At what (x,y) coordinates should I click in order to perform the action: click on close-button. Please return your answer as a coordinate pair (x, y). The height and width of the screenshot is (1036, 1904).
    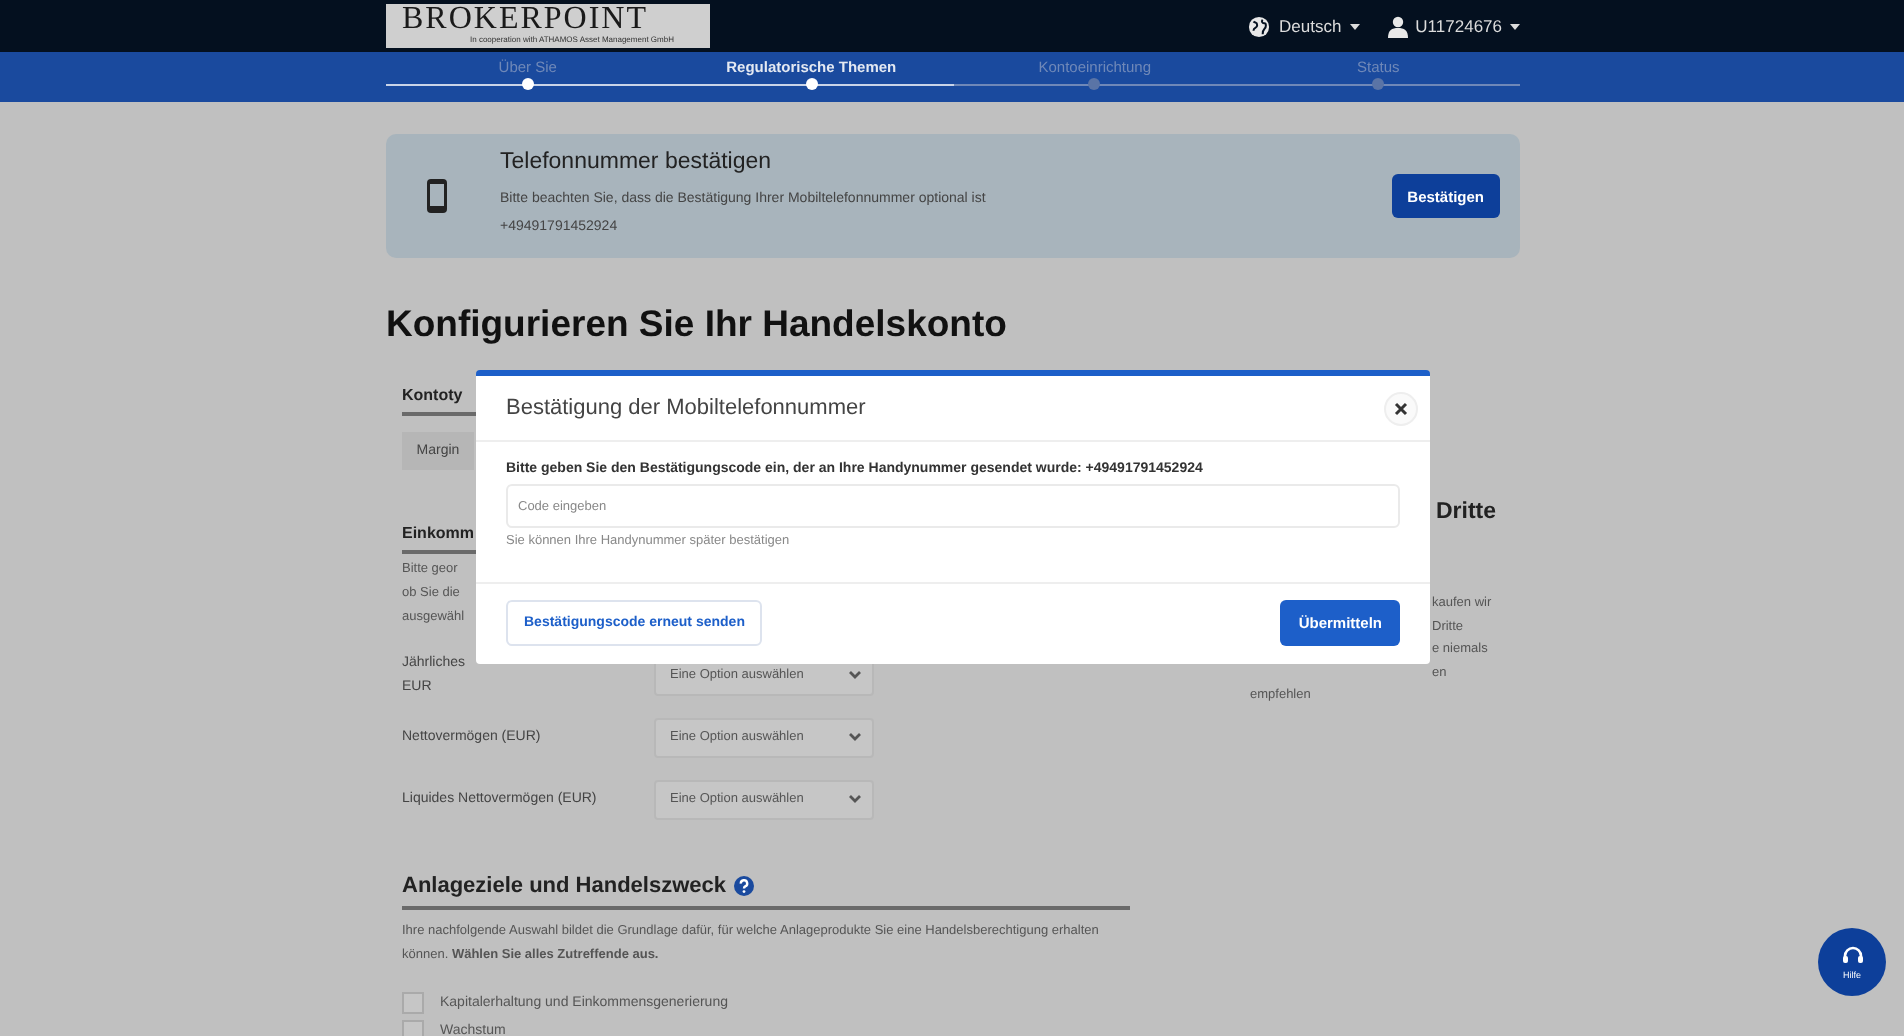
    Looking at the image, I should click on (1401, 408).